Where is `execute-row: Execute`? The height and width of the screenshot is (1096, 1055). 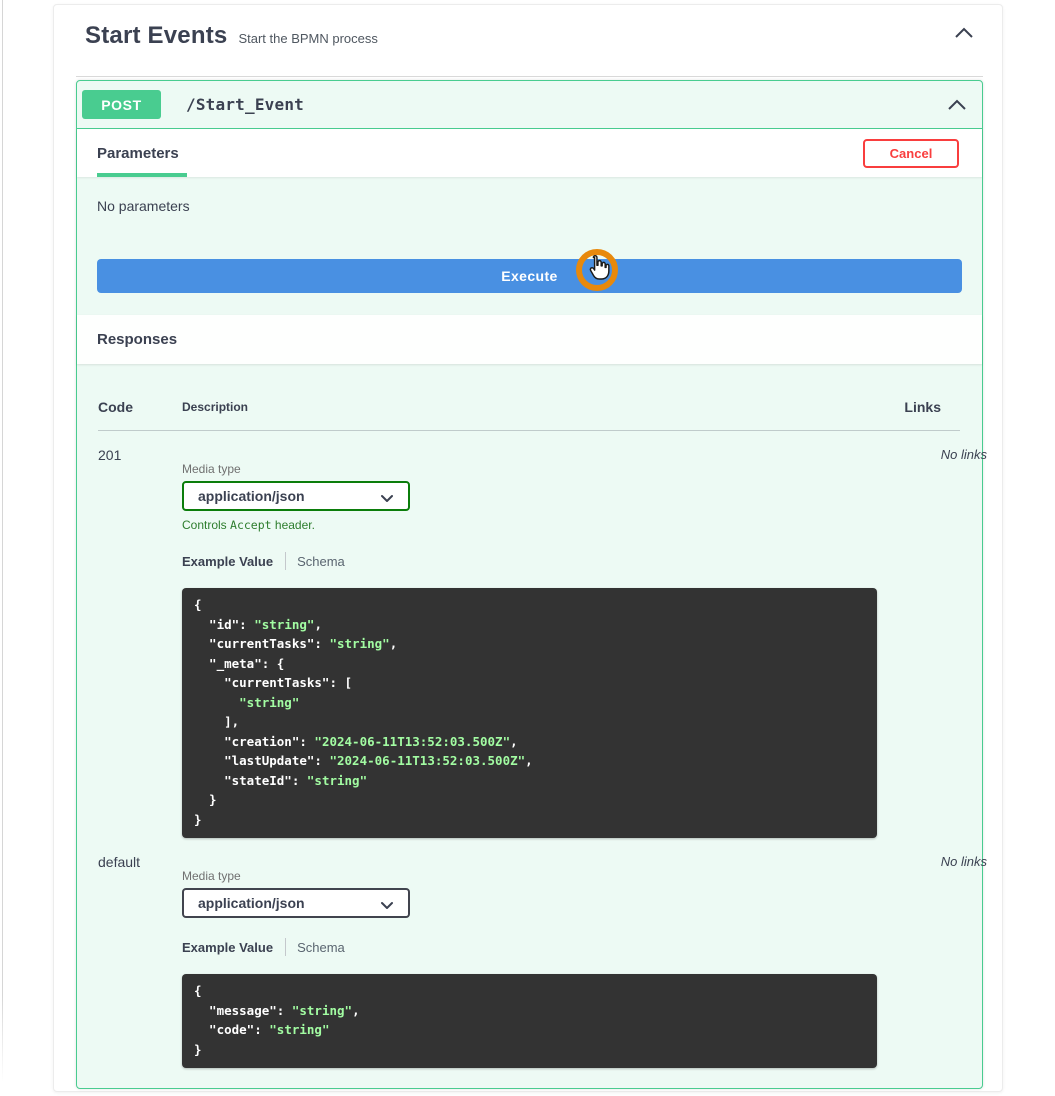
execute-row: Execute is located at coordinates (529, 276).